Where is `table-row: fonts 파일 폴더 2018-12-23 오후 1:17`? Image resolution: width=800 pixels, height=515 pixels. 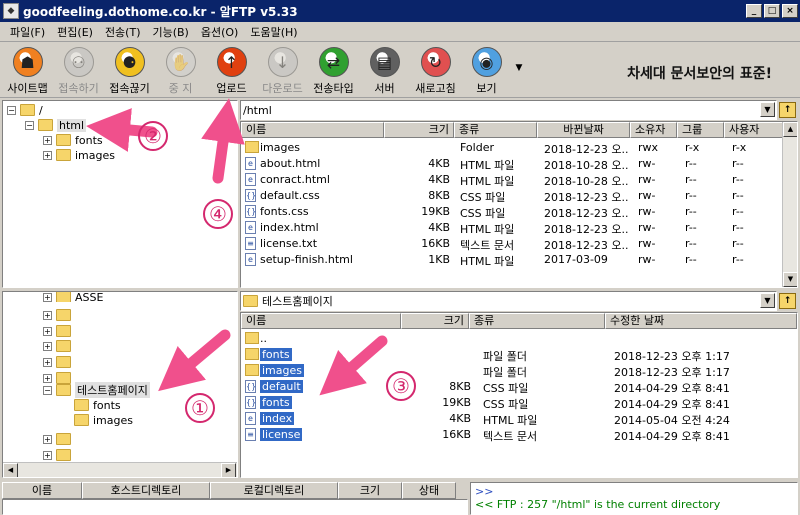
table-row: fonts 파일 폴더 2018-12-23 오후 1:17 is located at coordinates (519, 355).